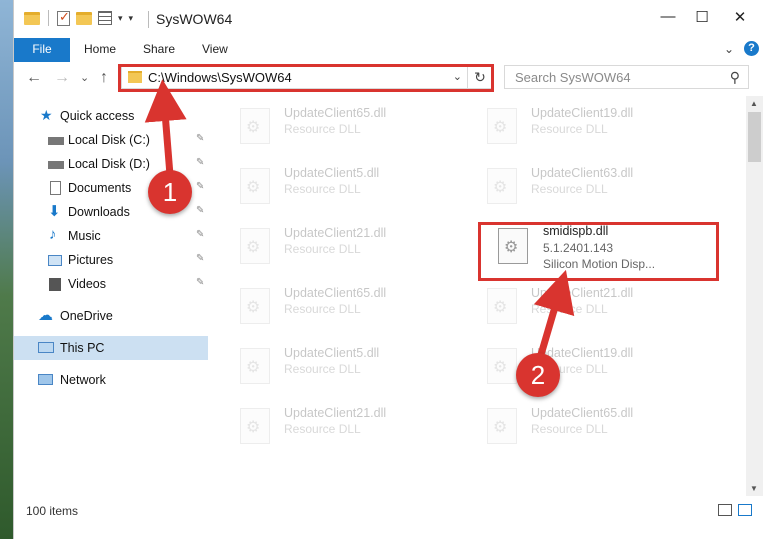 The height and width of the screenshot is (539, 769). Describe the element at coordinates (99, 212) in the screenshot. I see `sidebar-item-label: Downloads` at that location.